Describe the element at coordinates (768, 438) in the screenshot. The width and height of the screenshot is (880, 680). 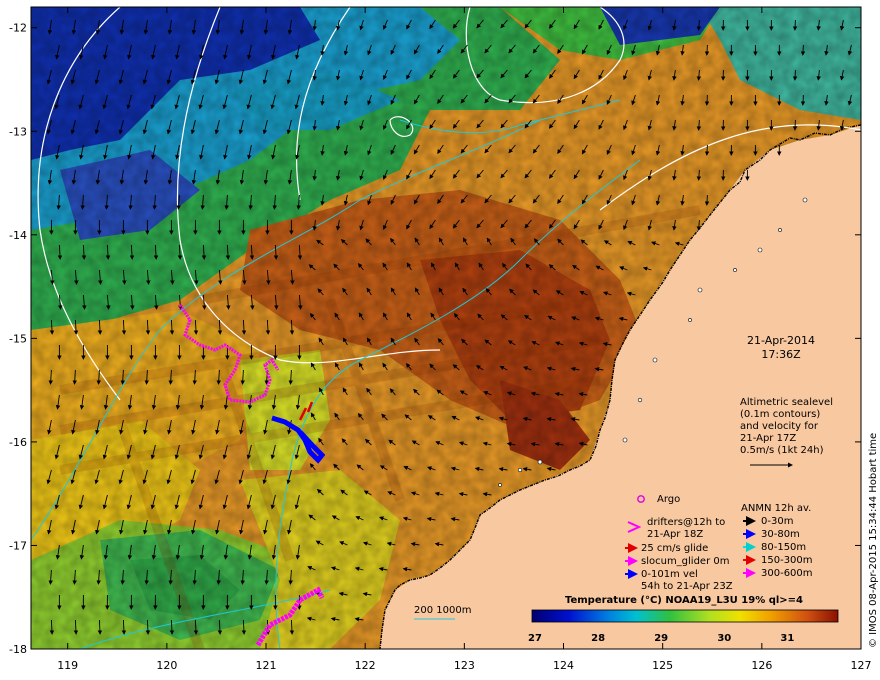
I see `altimetry-line-4: 21-Apr 17Z` at that location.